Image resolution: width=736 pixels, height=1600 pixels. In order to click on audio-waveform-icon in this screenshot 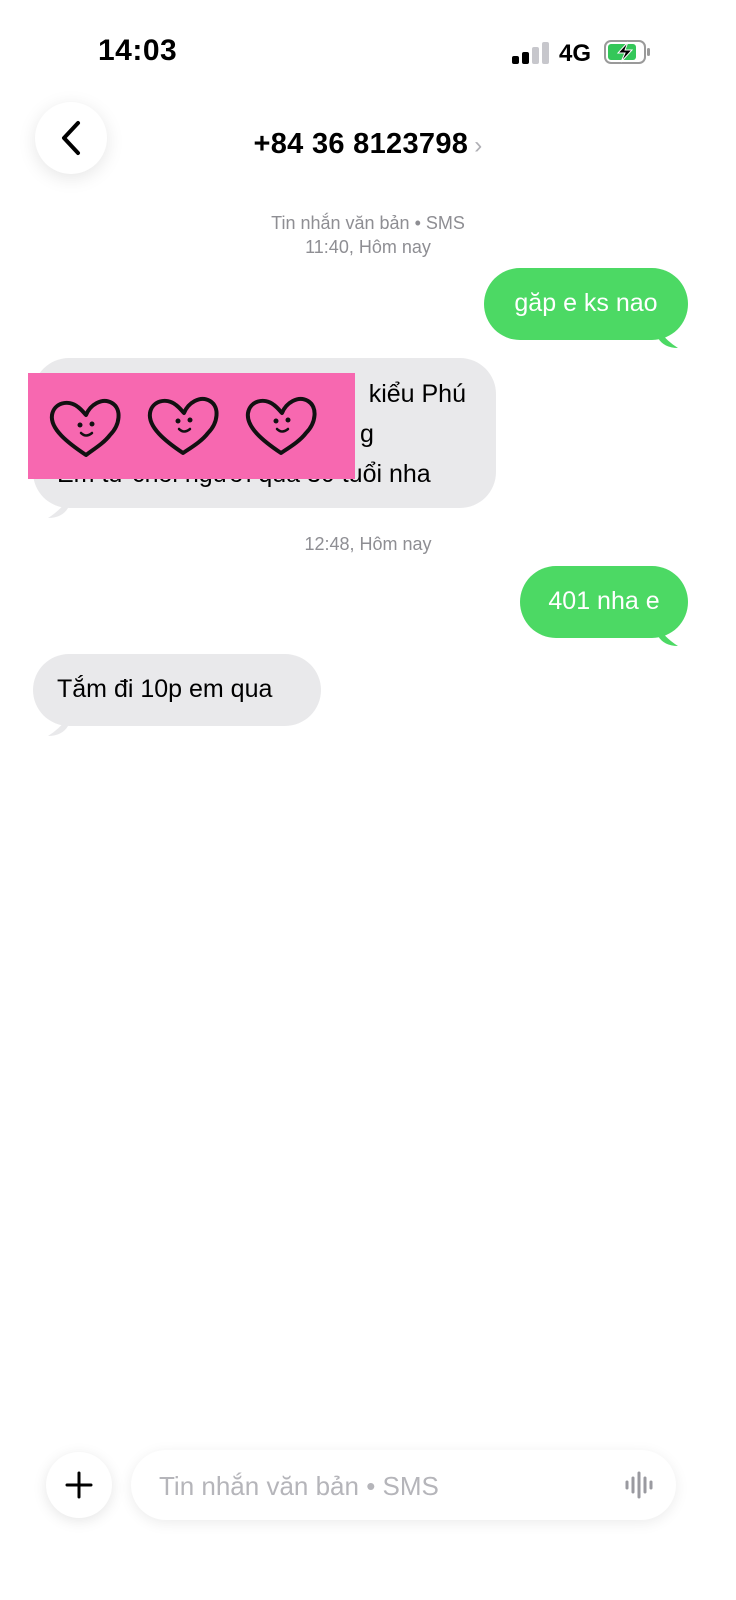, I will do `click(640, 1485)`.